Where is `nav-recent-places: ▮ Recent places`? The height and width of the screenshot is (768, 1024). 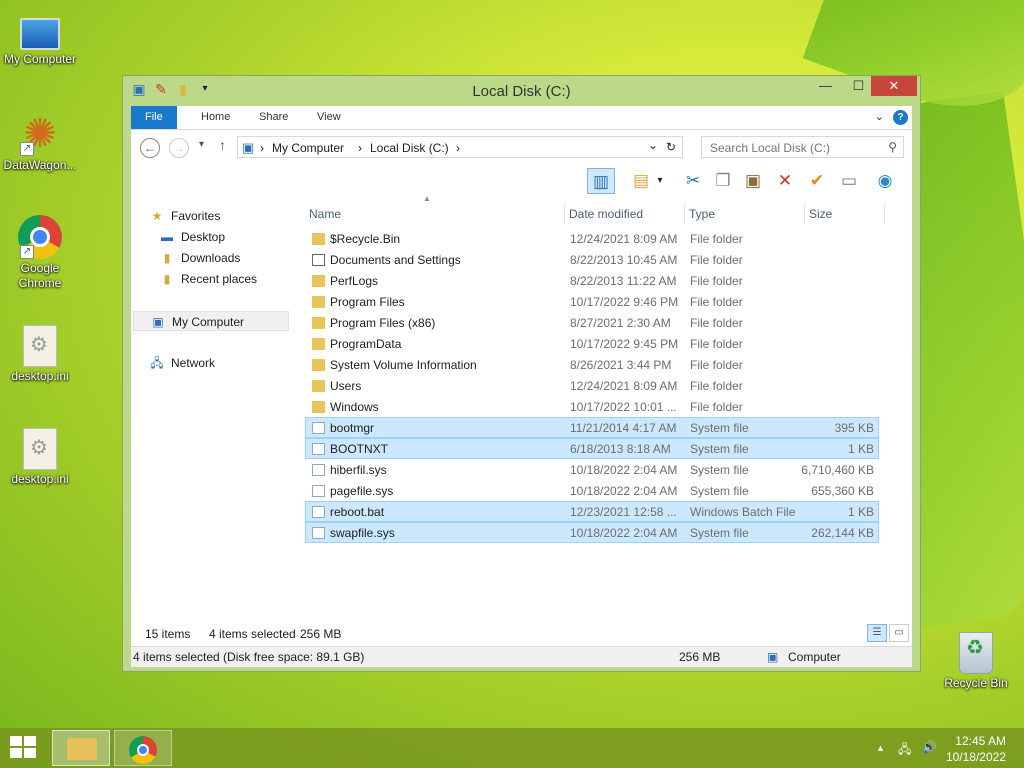
nav-recent-places: ▮ Recent places is located at coordinates (208, 279).